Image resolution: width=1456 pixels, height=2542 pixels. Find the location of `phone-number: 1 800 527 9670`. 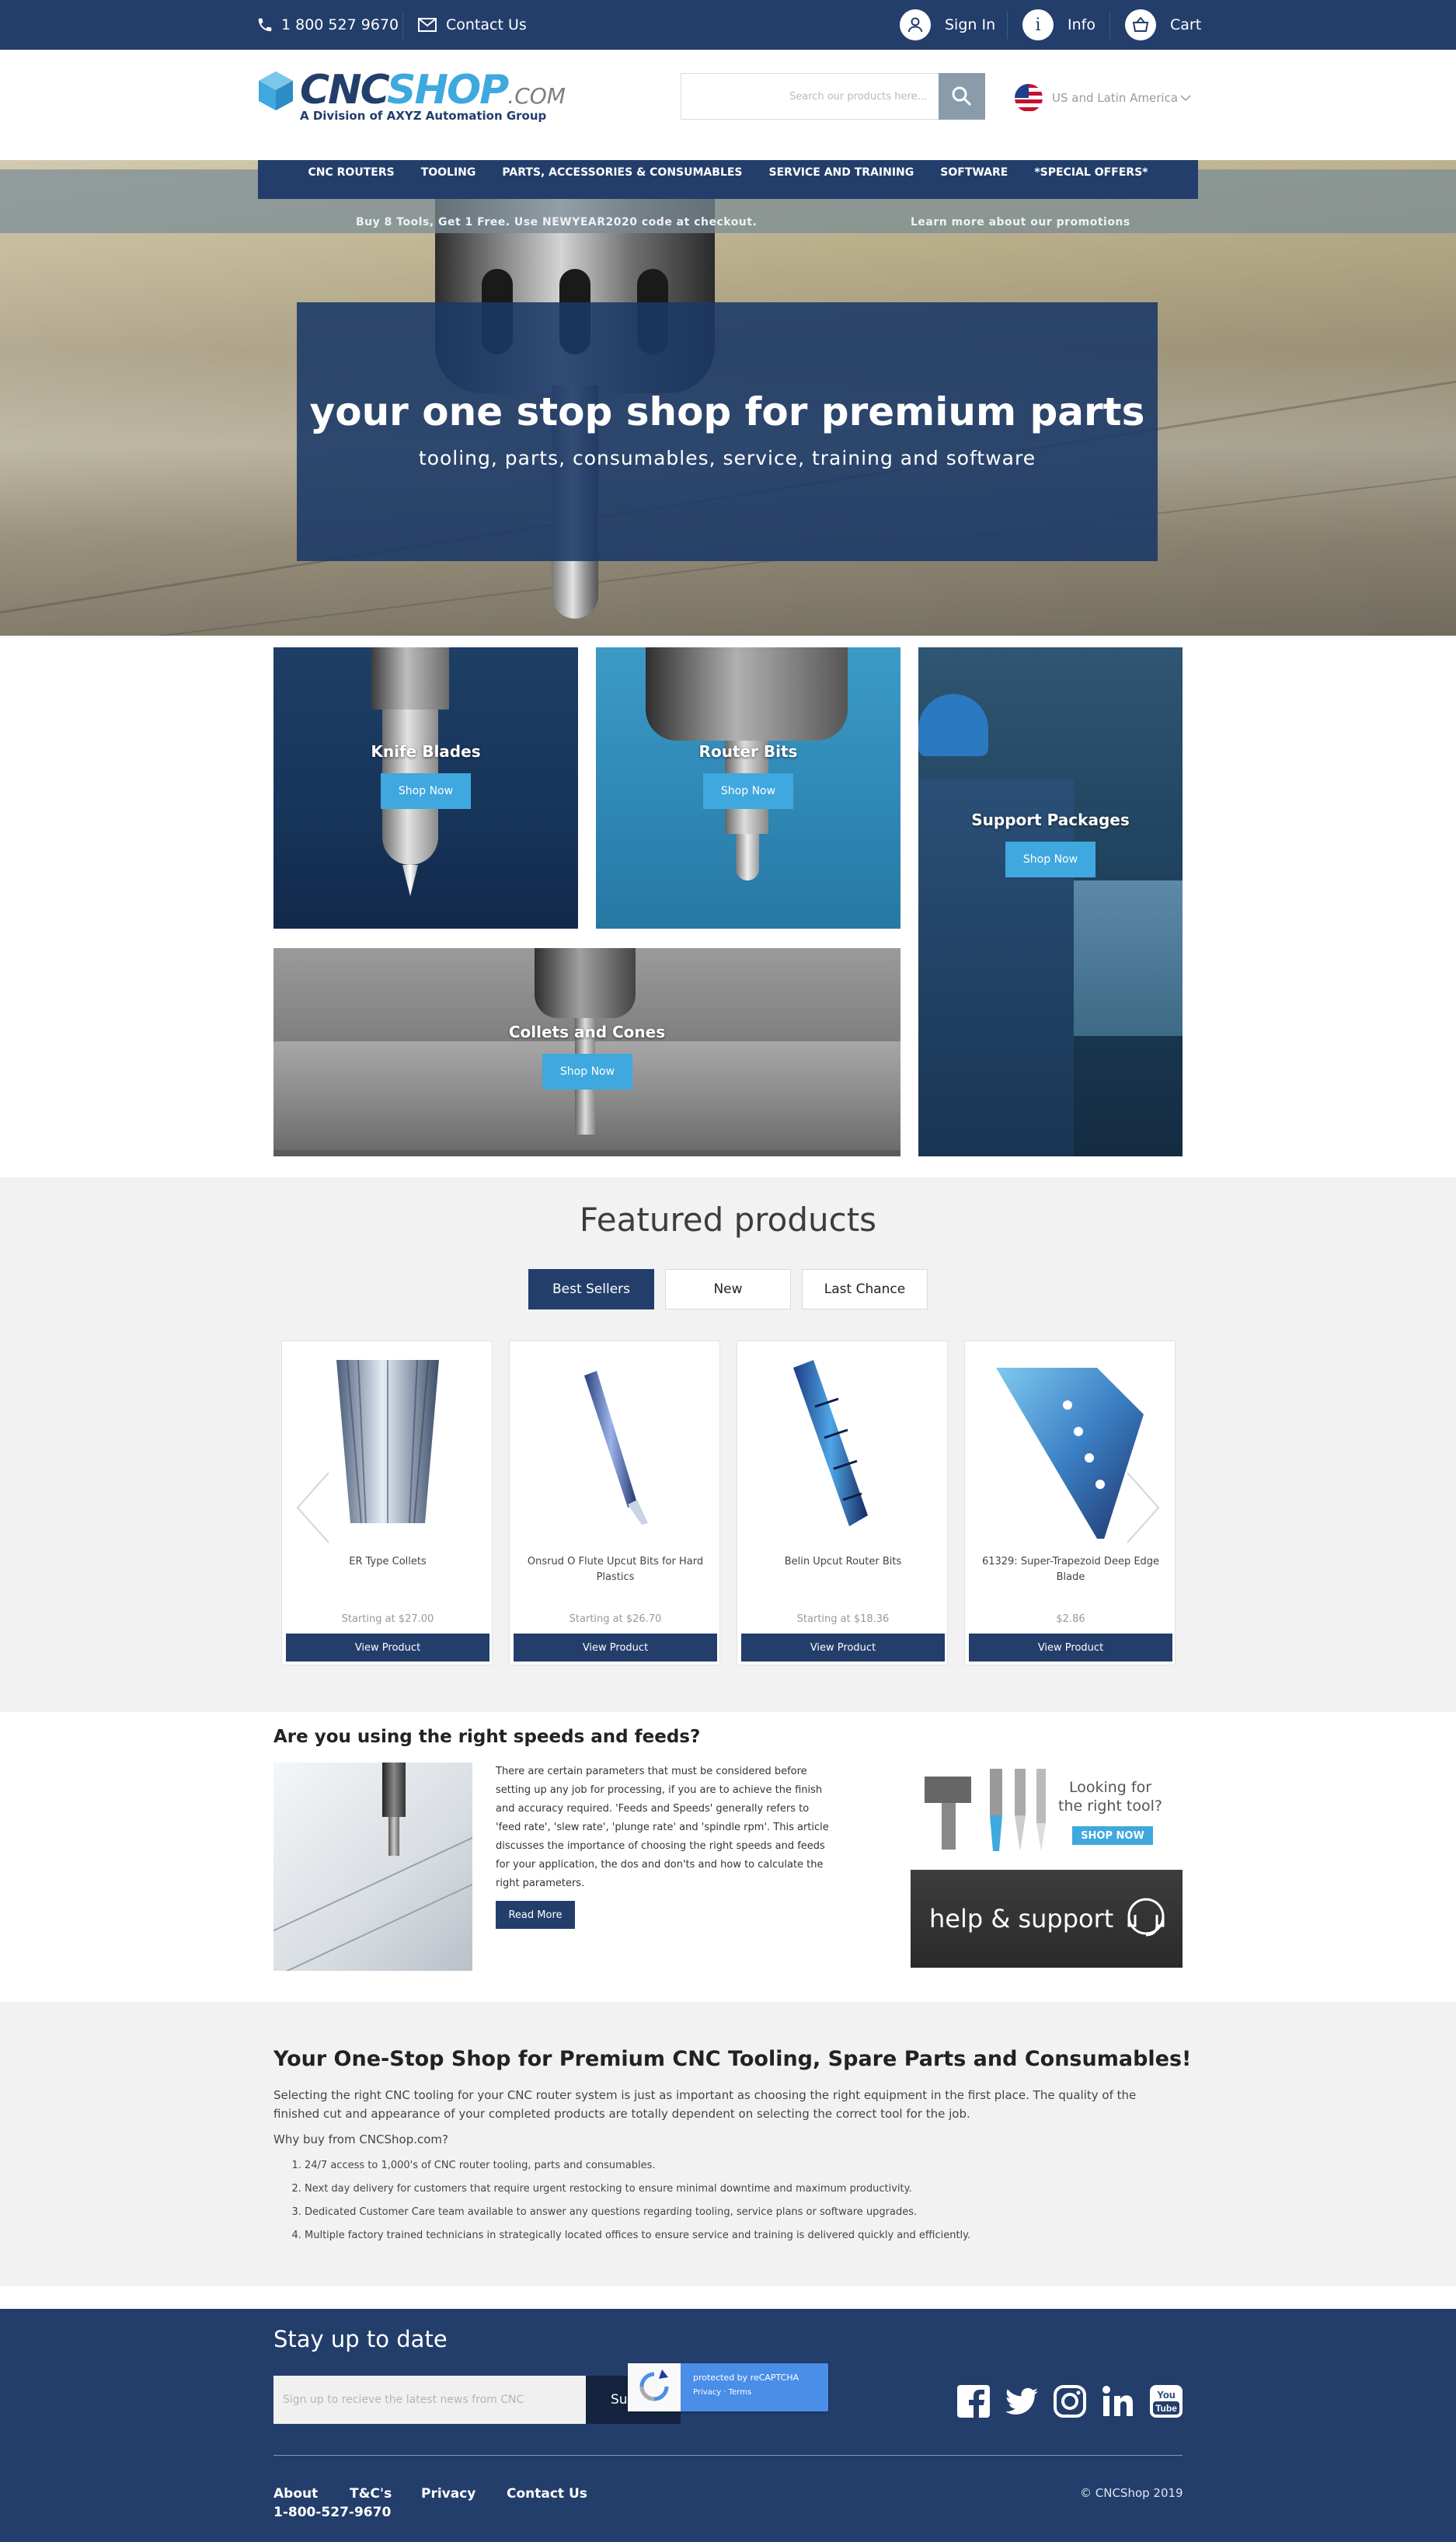

phone-number: 1 800 527 9670 is located at coordinates (340, 24).